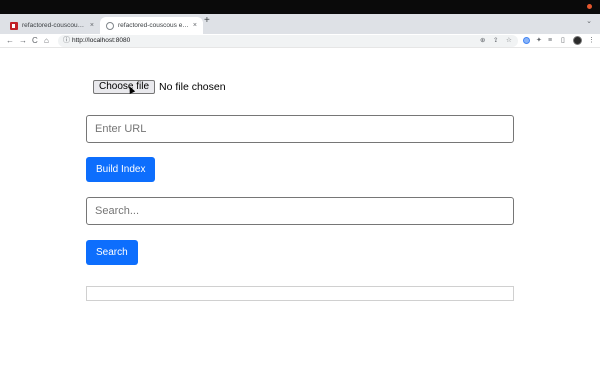  Describe the element at coordinates (589, 6) in the screenshot. I see `notification-dot-icon` at that location.